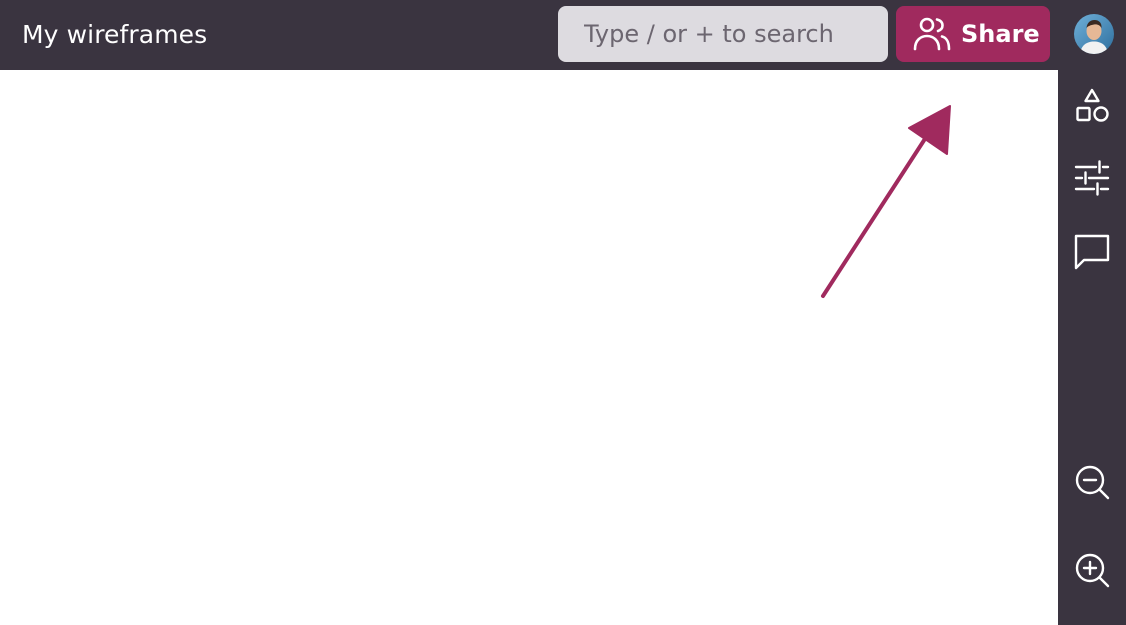 This screenshot has width=1126, height=625. I want to click on zoom-in-icon, so click(1092, 570).